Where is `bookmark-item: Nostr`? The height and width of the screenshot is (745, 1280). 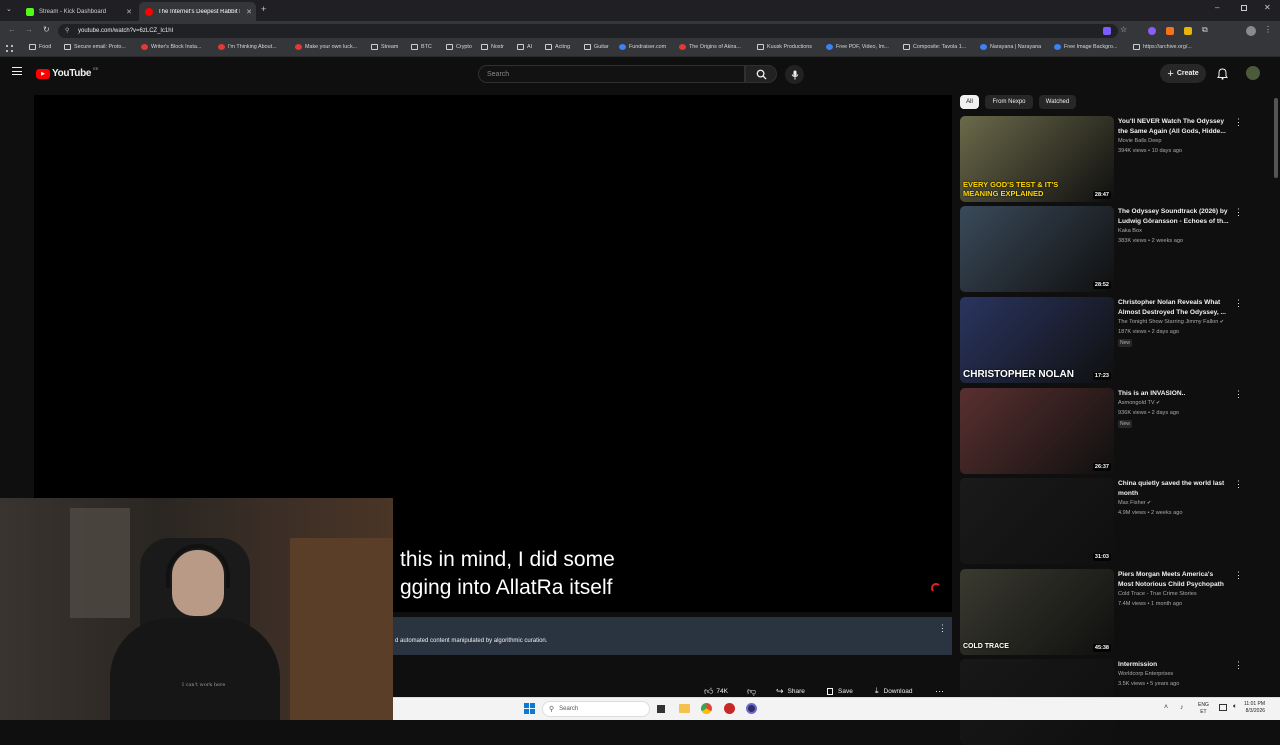 bookmark-item: Nostr is located at coordinates (492, 47).